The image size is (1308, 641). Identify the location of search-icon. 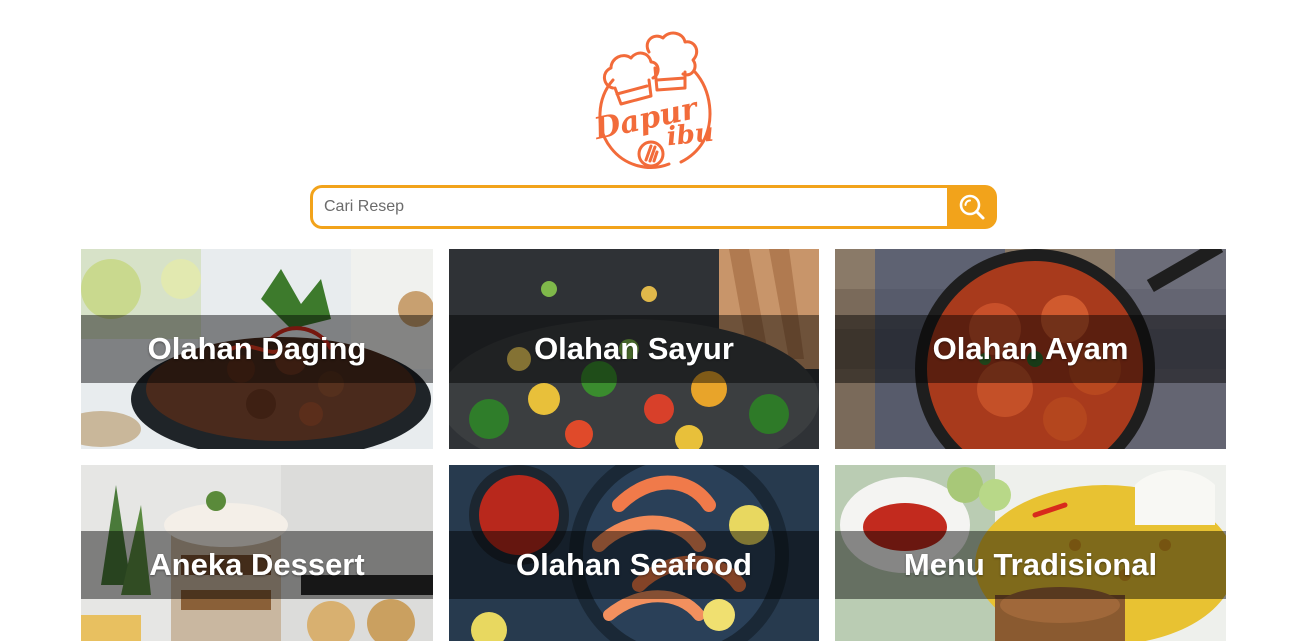
(972, 207).